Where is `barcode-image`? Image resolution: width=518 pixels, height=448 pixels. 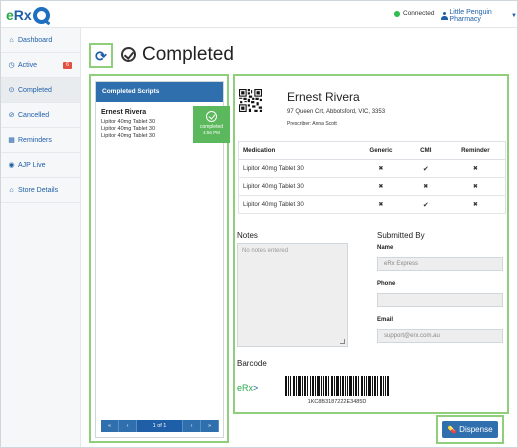
barcode-image is located at coordinates (337, 386).